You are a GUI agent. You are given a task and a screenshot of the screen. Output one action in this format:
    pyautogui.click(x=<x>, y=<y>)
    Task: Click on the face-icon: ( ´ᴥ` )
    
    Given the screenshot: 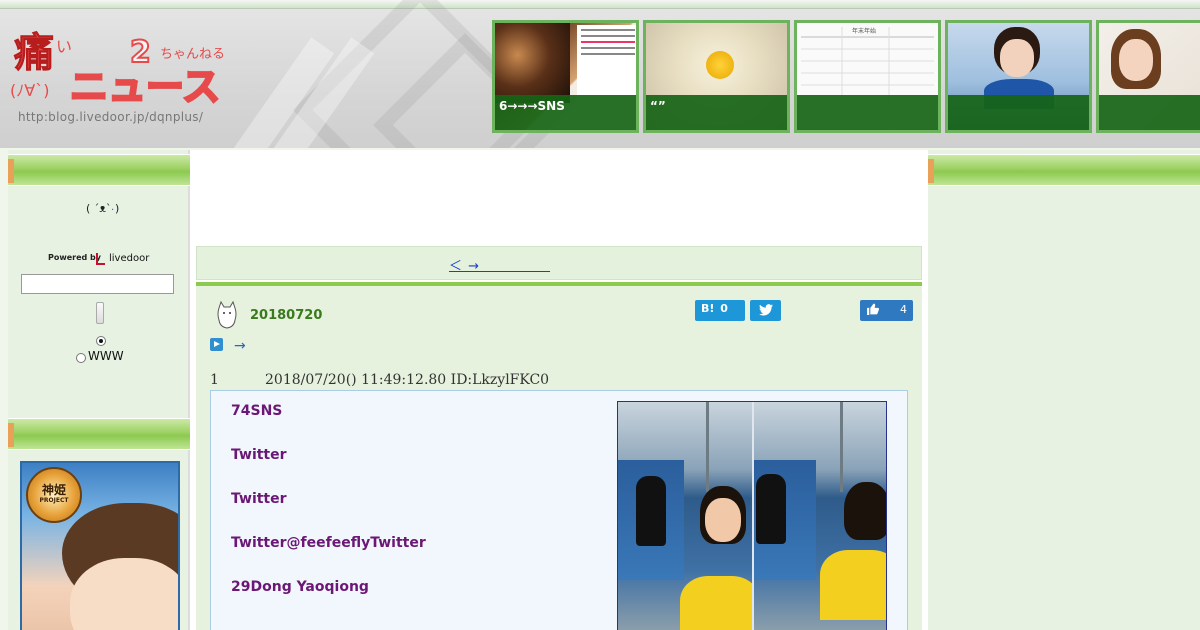 What is the action you would take?
    pyautogui.click(x=103, y=208)
    